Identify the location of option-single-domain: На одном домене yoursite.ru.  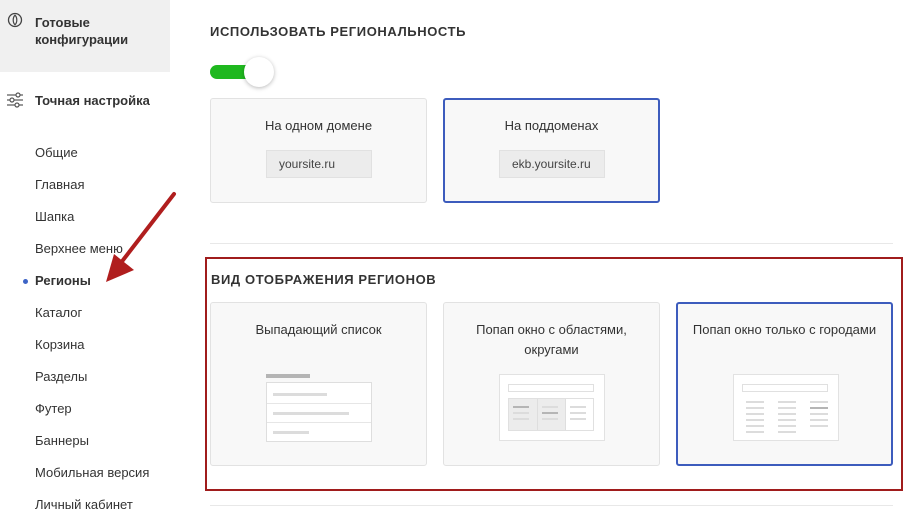
(318, 150).